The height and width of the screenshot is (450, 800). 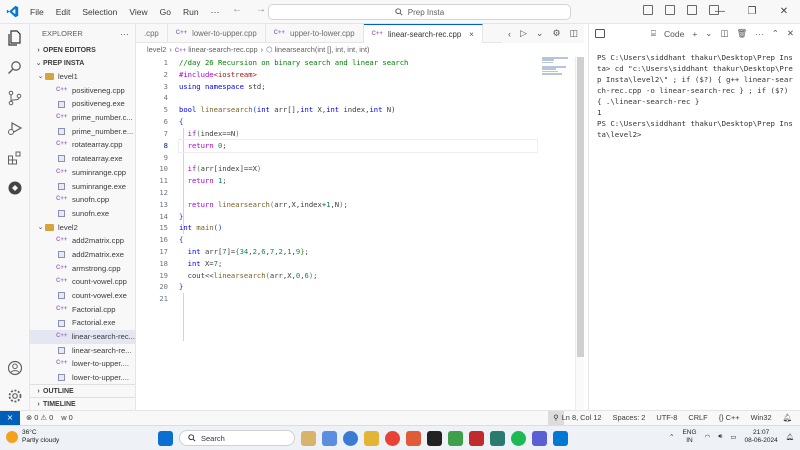 I want to click on taskbar-search: Search, so click(x=237, y=438).